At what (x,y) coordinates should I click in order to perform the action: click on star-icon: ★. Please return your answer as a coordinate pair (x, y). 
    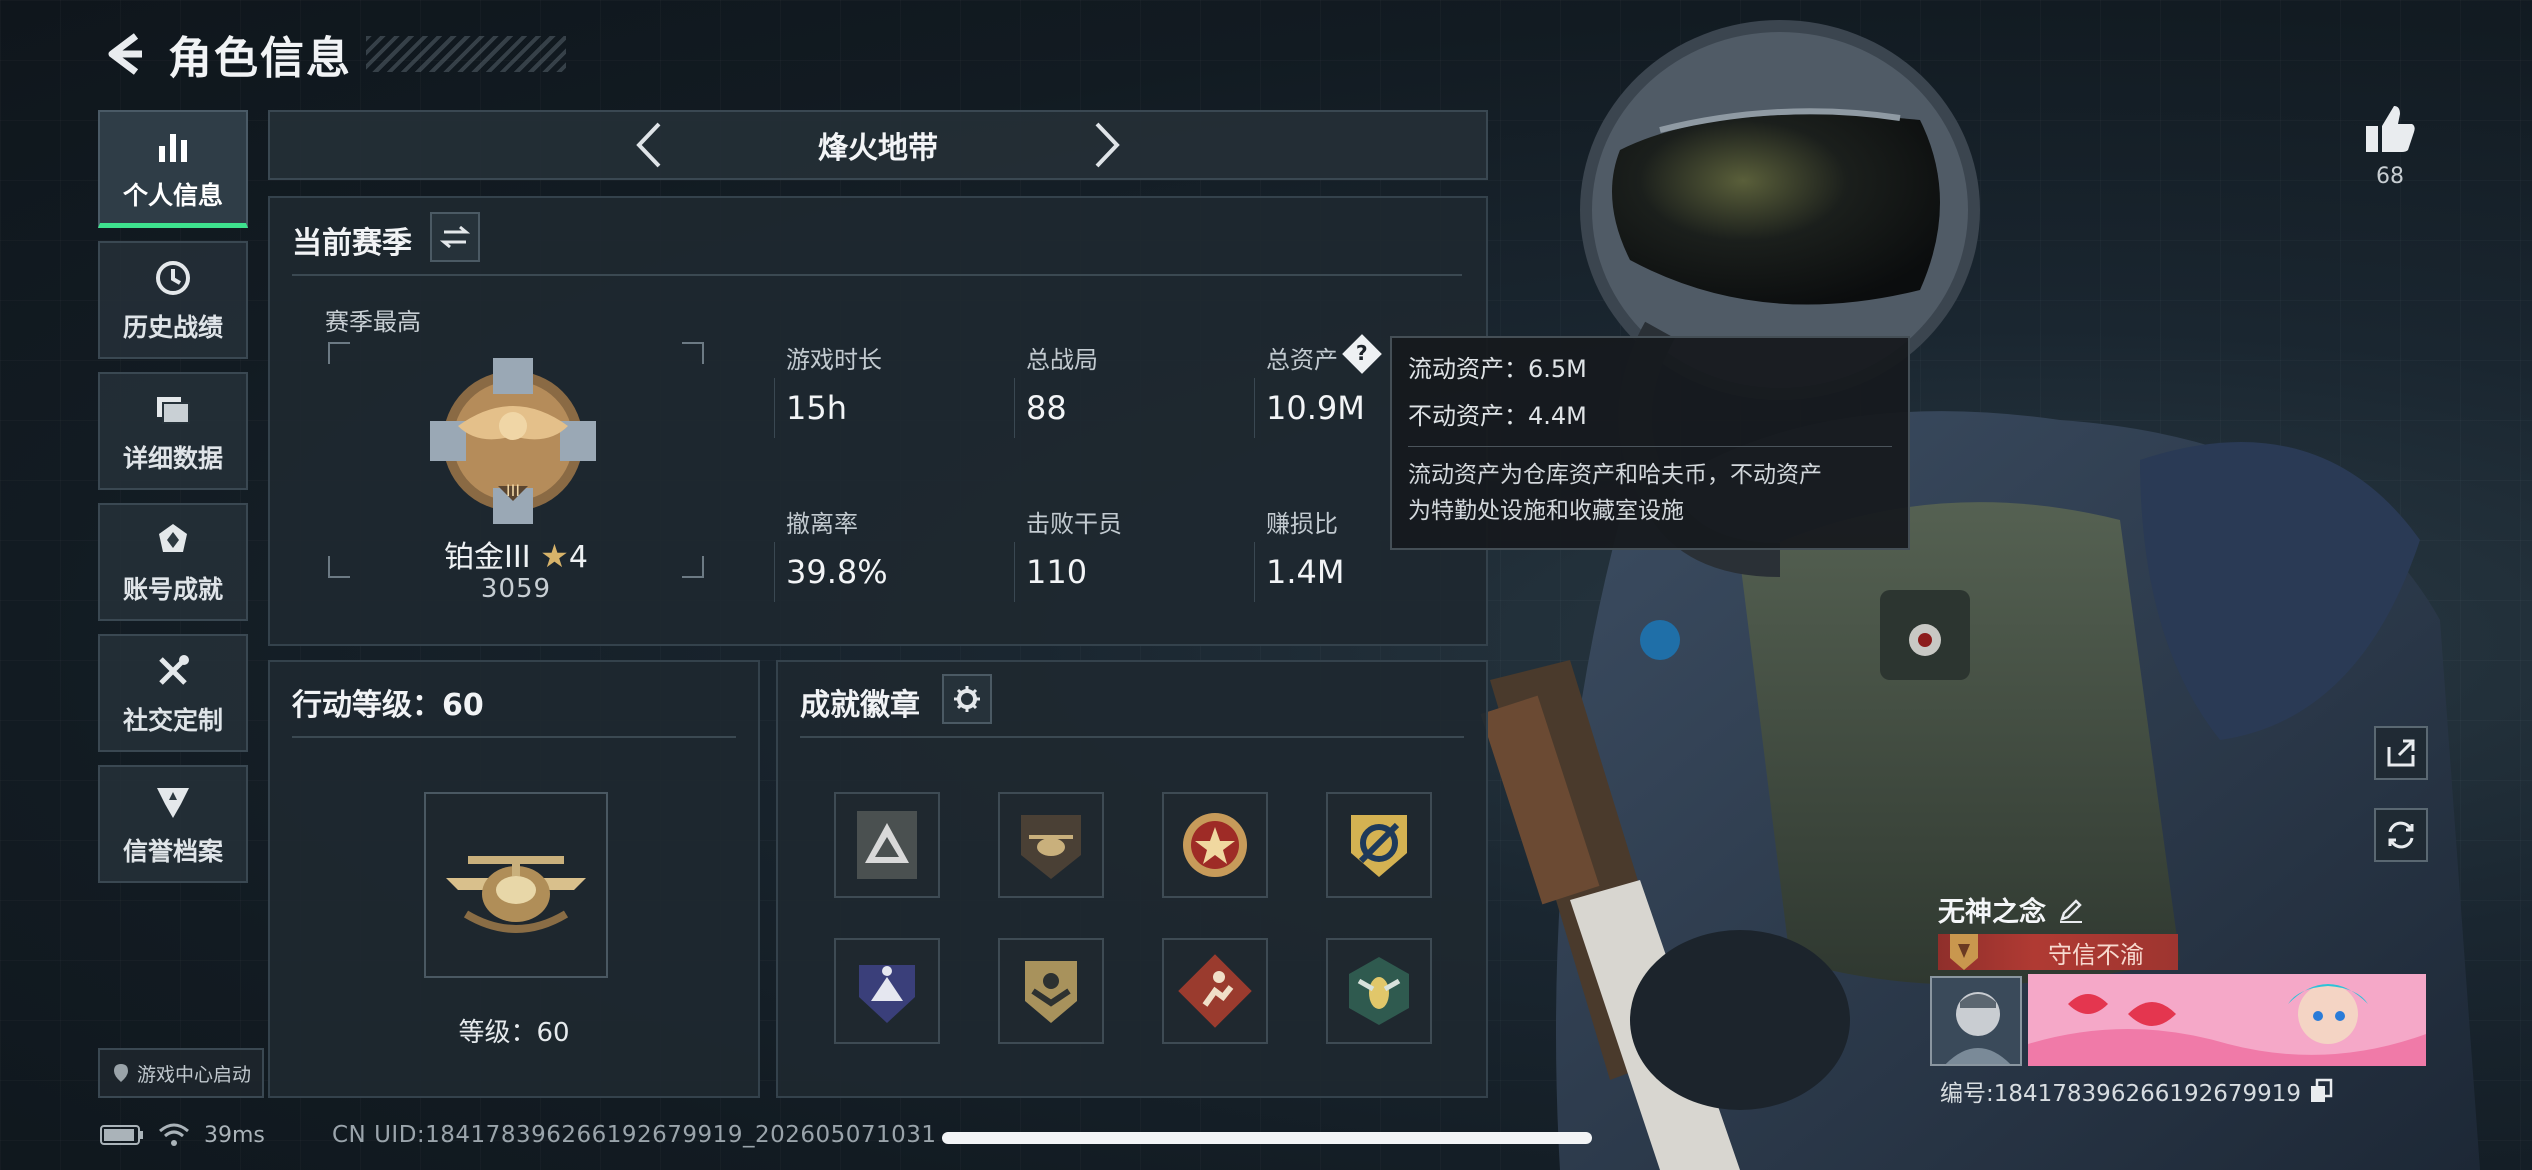
    Looking at the image, I should click on (554, 556).